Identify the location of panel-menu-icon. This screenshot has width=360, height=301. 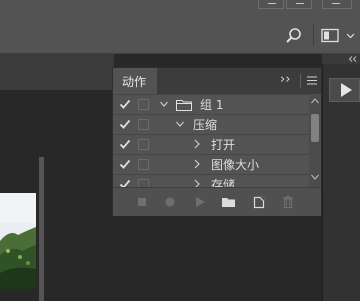
(312, 80).